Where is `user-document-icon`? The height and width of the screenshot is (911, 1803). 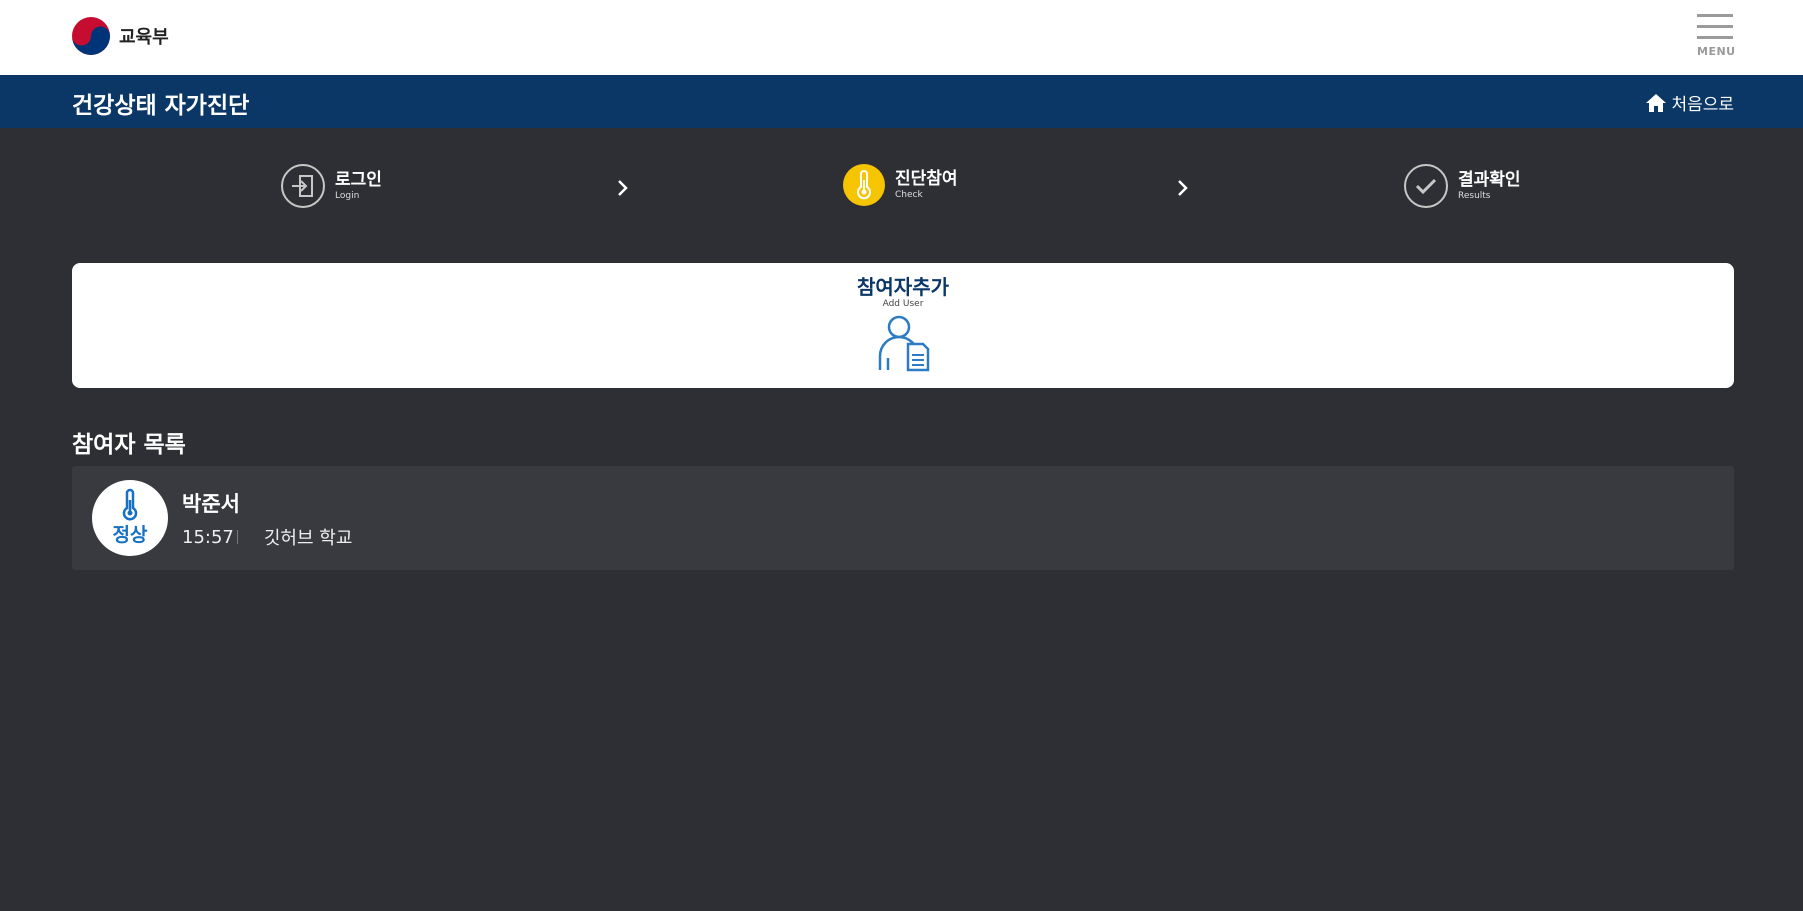
user-document-icon is located at coordinates (904, 343).